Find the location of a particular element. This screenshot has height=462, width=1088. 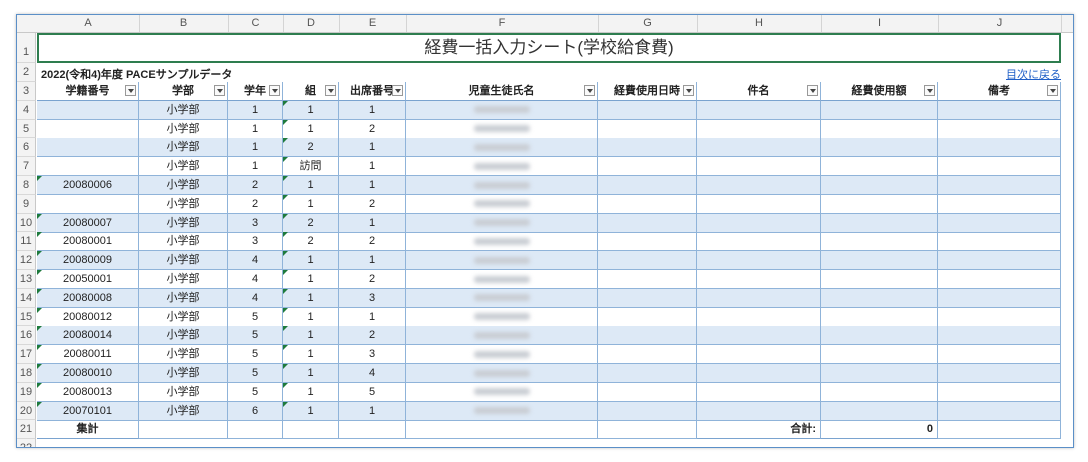

column-header-e: E is located at coordinates (373, 23).